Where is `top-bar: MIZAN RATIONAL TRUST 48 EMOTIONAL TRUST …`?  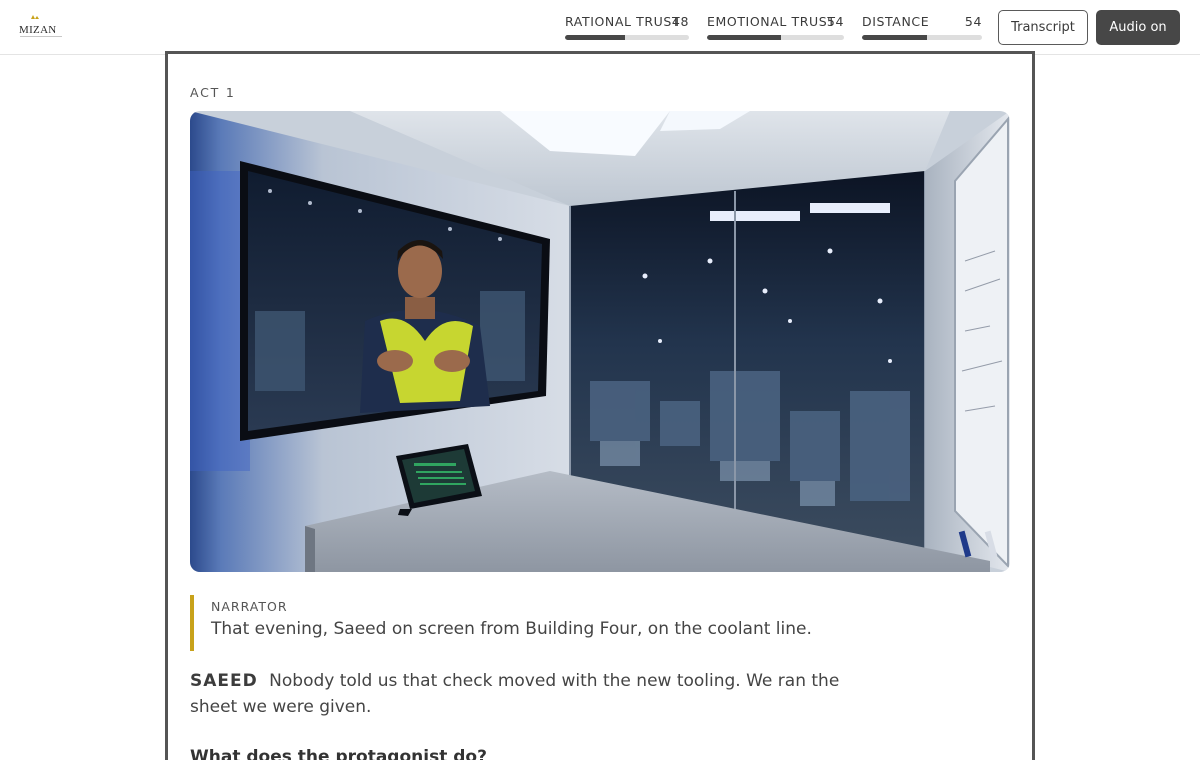 top-bar: MIZAN RATIONAL TRUST 48 EMOTIONAL TRUST … is located at coordinates (600, 27).